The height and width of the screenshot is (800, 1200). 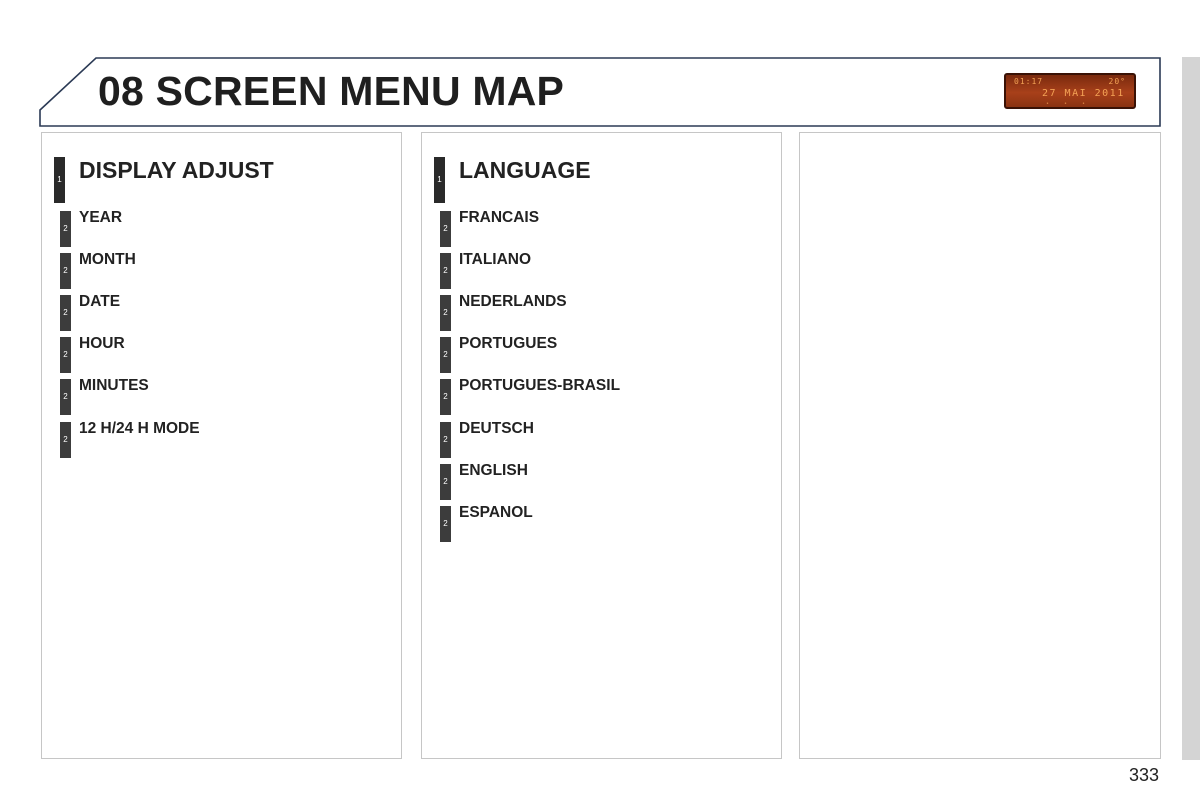 I want to click on menu-item-label: NEDERLANDS, so click(x=513, y=301).